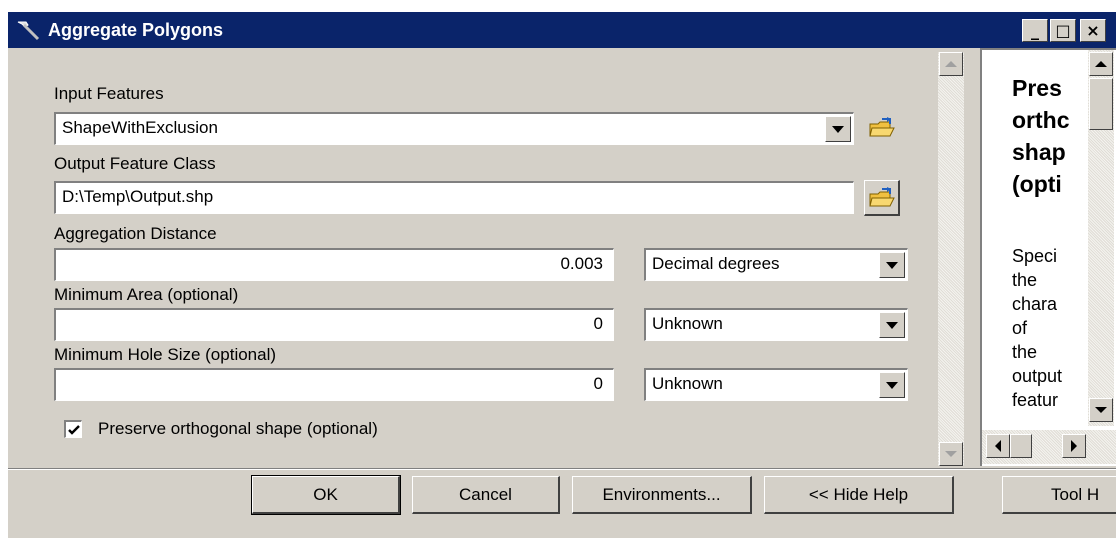 Image resolution: width=1116 pixels, height=538 pixels. Describe the element at coordinates (562, 30) in the screenshot. I see `title-bar: Aggregate Polygons _ □ ×` at that location.